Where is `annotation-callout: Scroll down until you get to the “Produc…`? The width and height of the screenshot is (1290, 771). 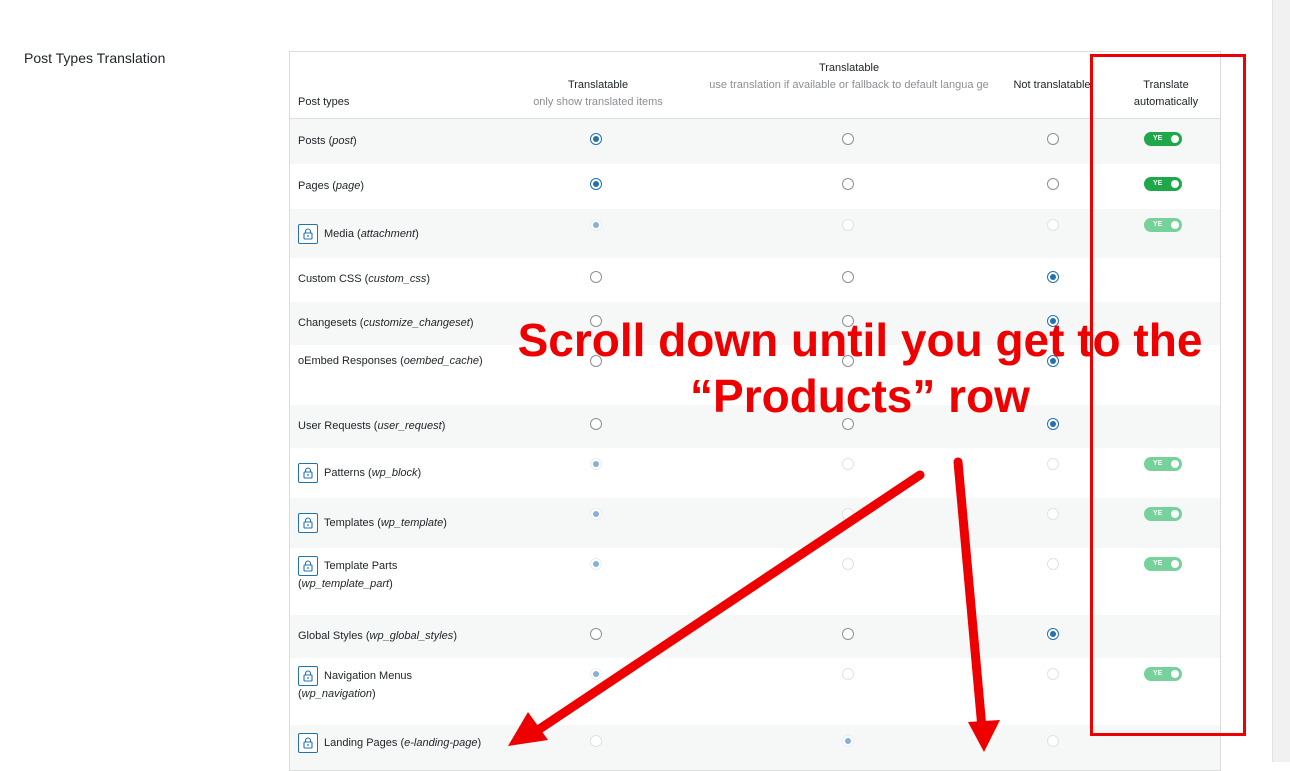
annotation-callout: Scroll down until you get to the “Produc… is located at coordinates (860, 368).